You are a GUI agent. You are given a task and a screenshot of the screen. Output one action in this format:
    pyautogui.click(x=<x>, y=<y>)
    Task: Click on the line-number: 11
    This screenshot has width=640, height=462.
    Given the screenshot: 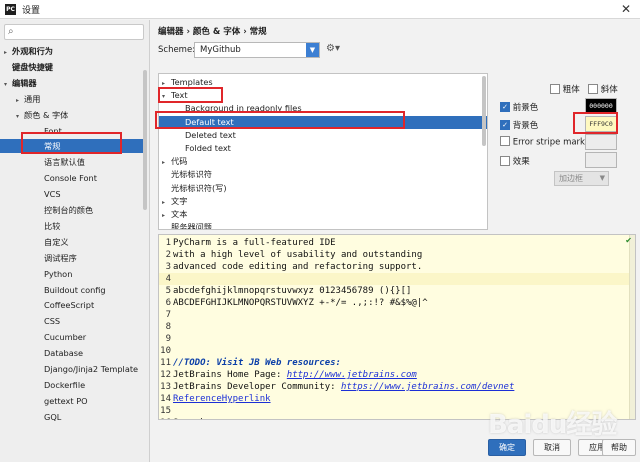 What is the action you would take?
    pyautogui.click(x=165, y=363)
    